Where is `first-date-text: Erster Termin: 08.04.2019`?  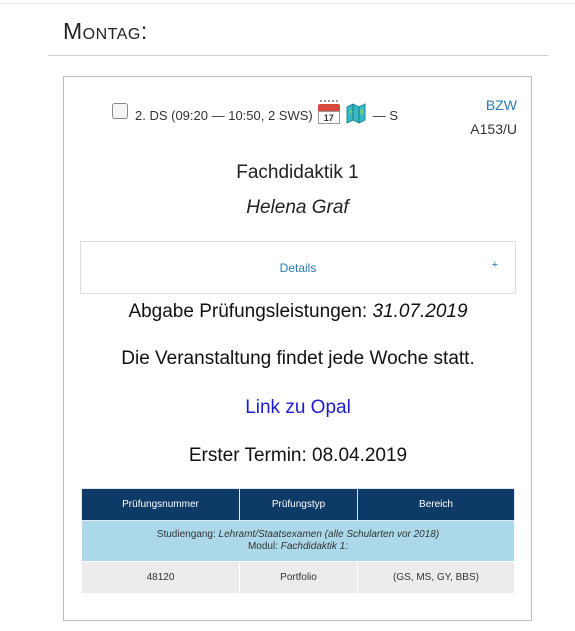 first-date-text: Erster Termin: 08.04.2019 is located at coordinates (298, 455).